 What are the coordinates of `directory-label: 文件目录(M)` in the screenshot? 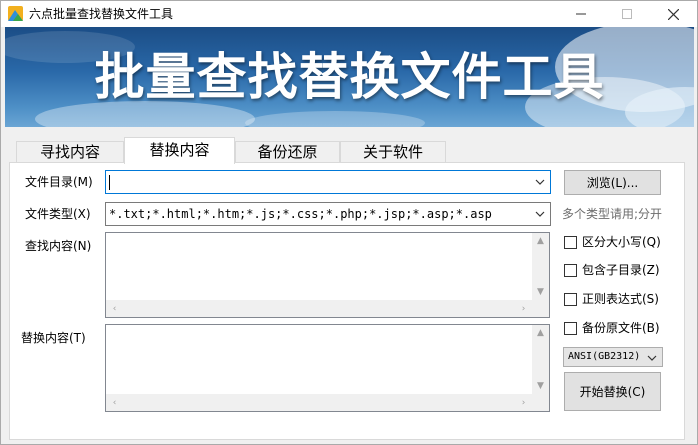 It's located at (59, 182).